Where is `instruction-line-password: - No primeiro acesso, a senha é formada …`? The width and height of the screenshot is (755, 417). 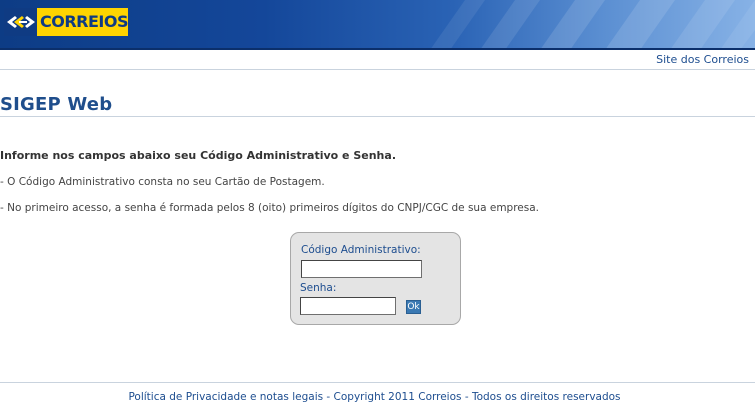 instruction-line-password: - No primeiro acesso, a senha é formada … is located at coordinates (269, 208).